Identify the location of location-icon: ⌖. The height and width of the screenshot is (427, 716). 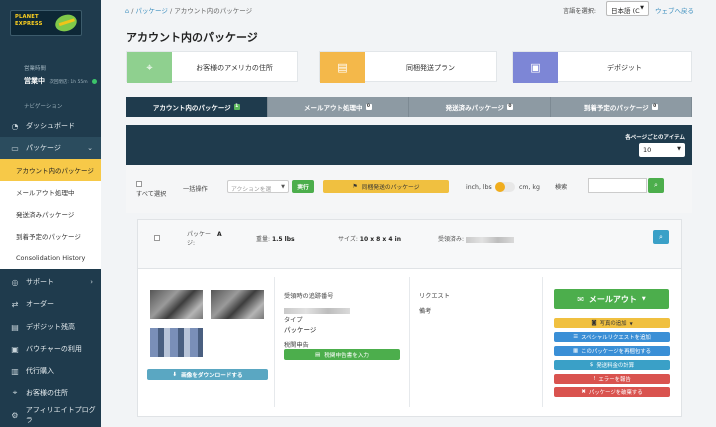
(15, 392).